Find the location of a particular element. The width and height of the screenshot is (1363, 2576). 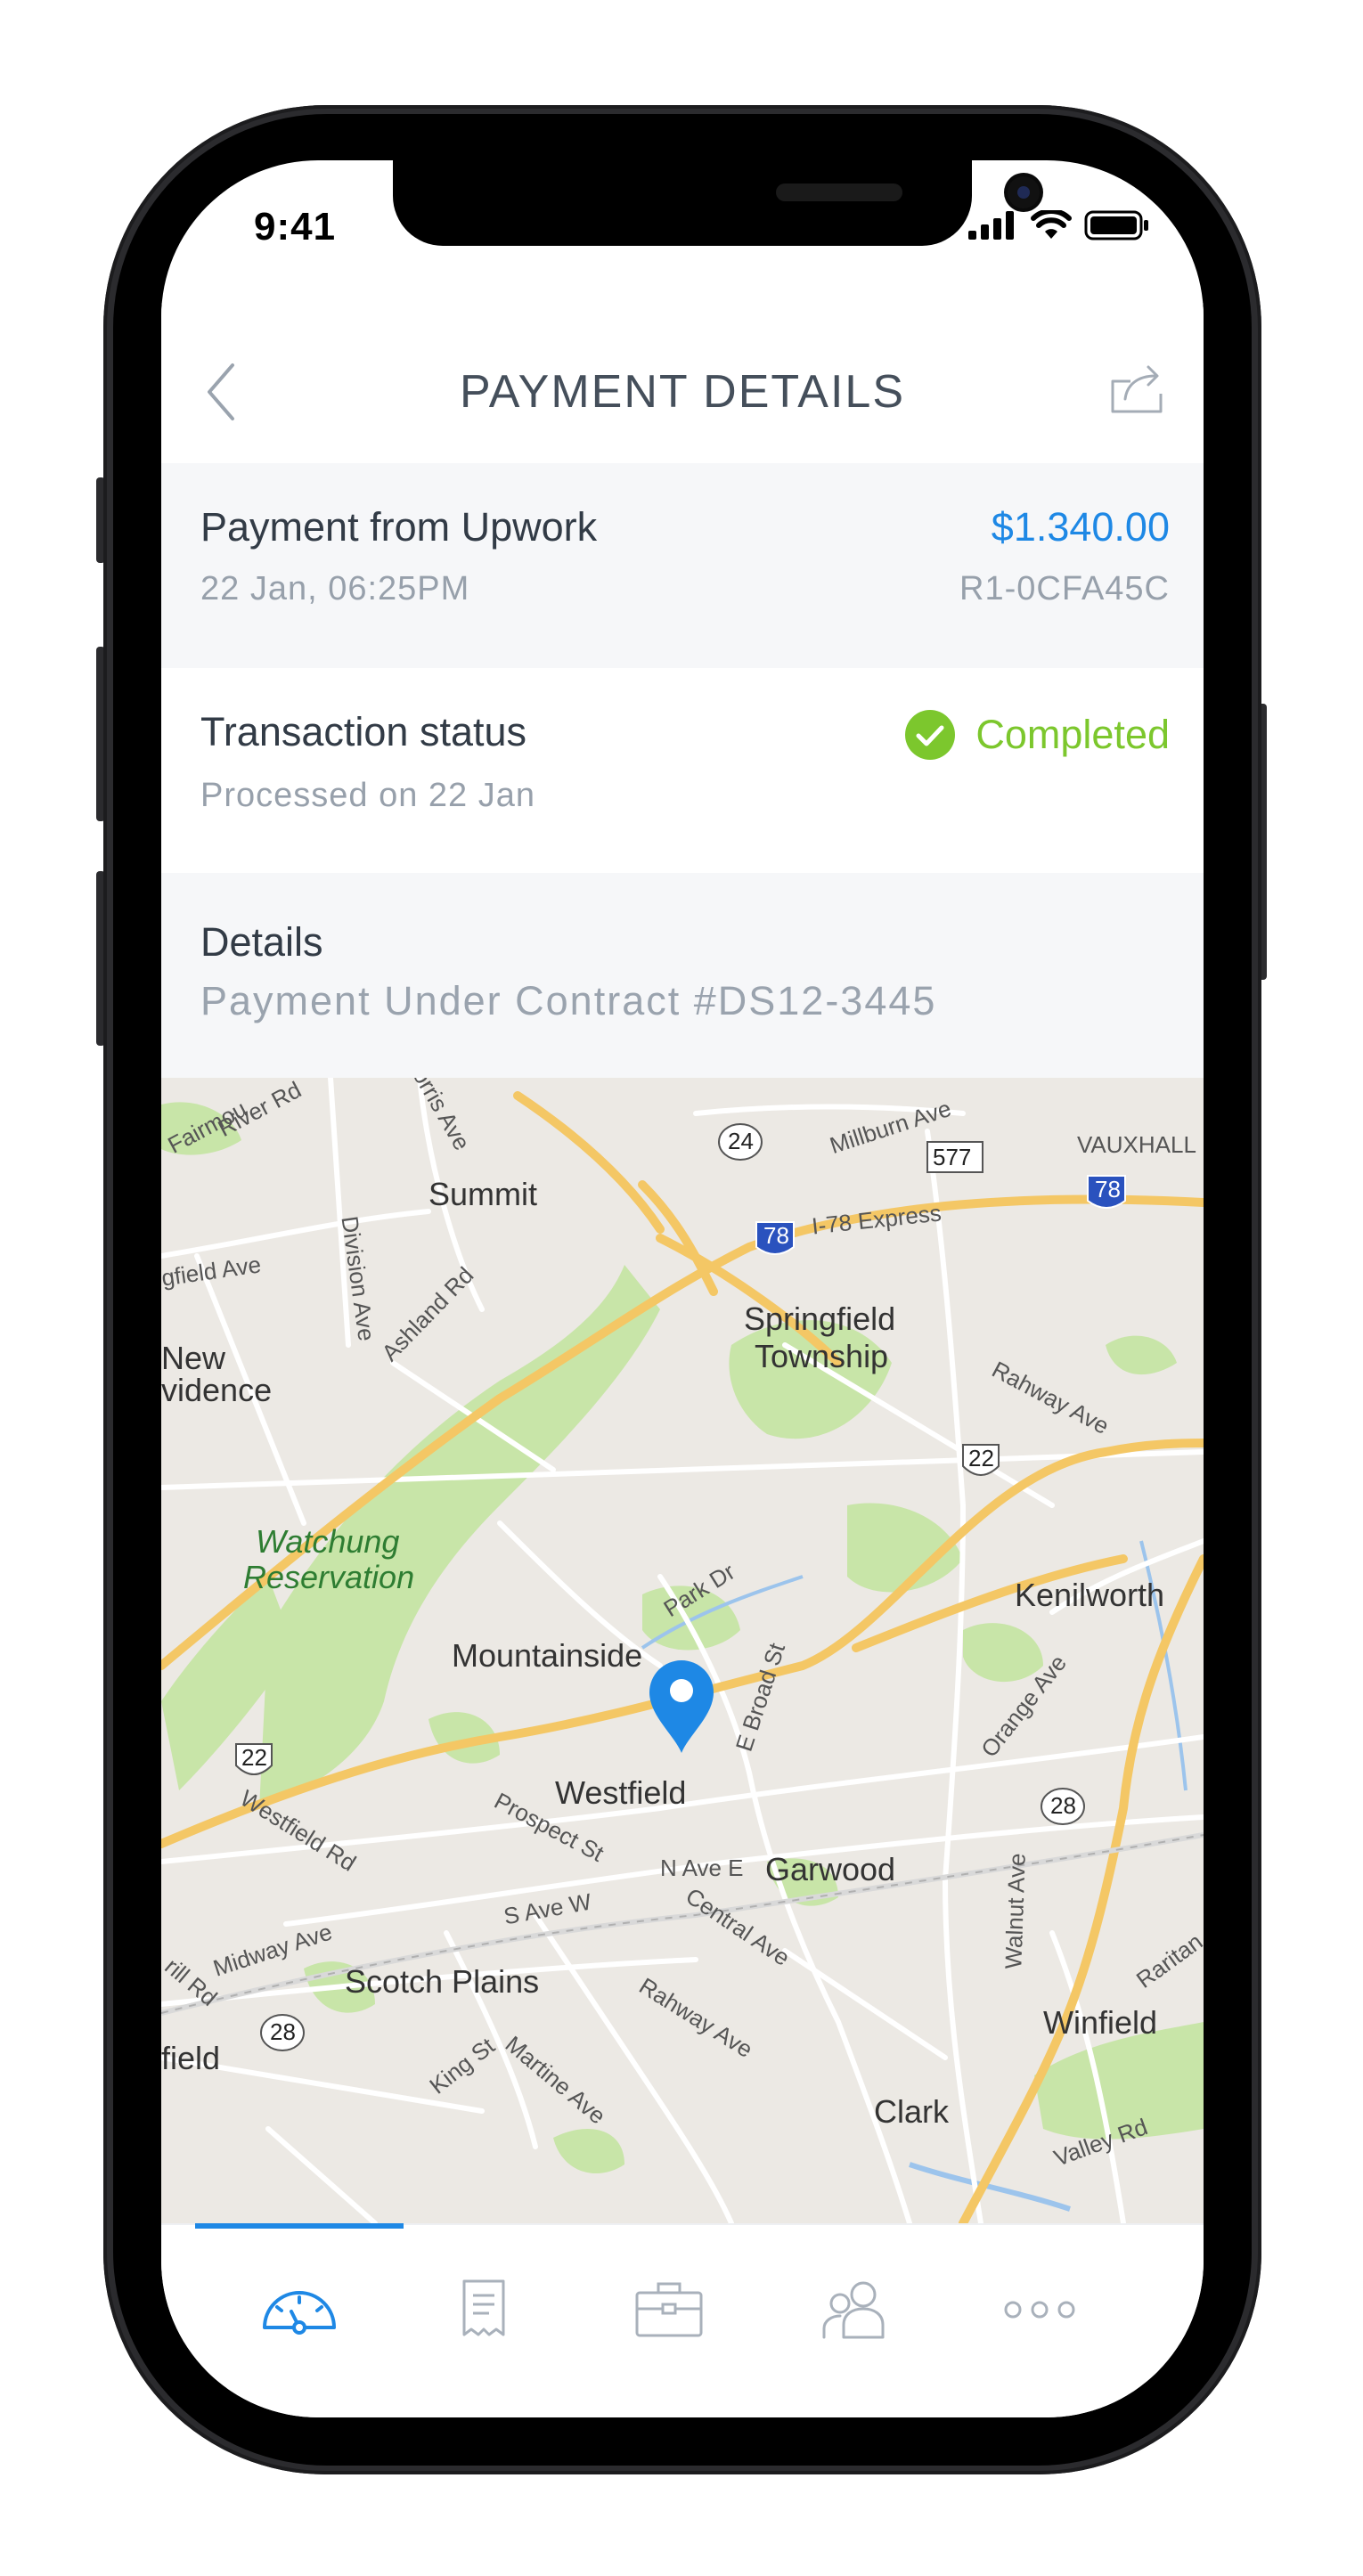

share-icon is located at coordinates (1137, 386).